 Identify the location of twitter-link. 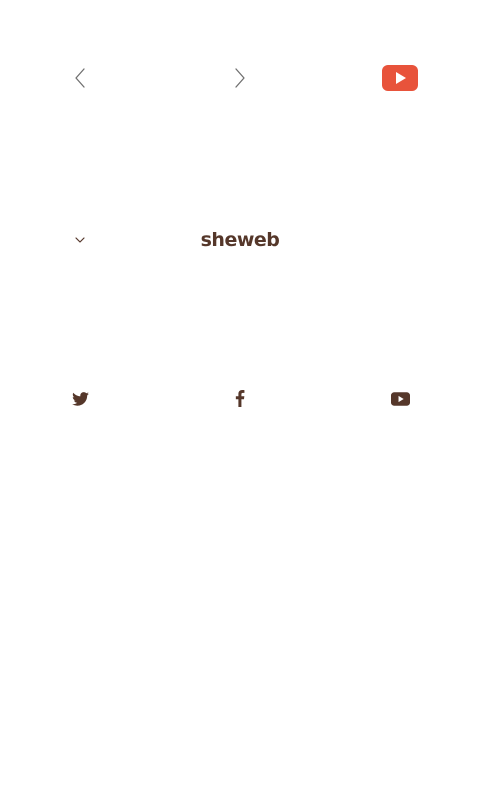
(80, 401).